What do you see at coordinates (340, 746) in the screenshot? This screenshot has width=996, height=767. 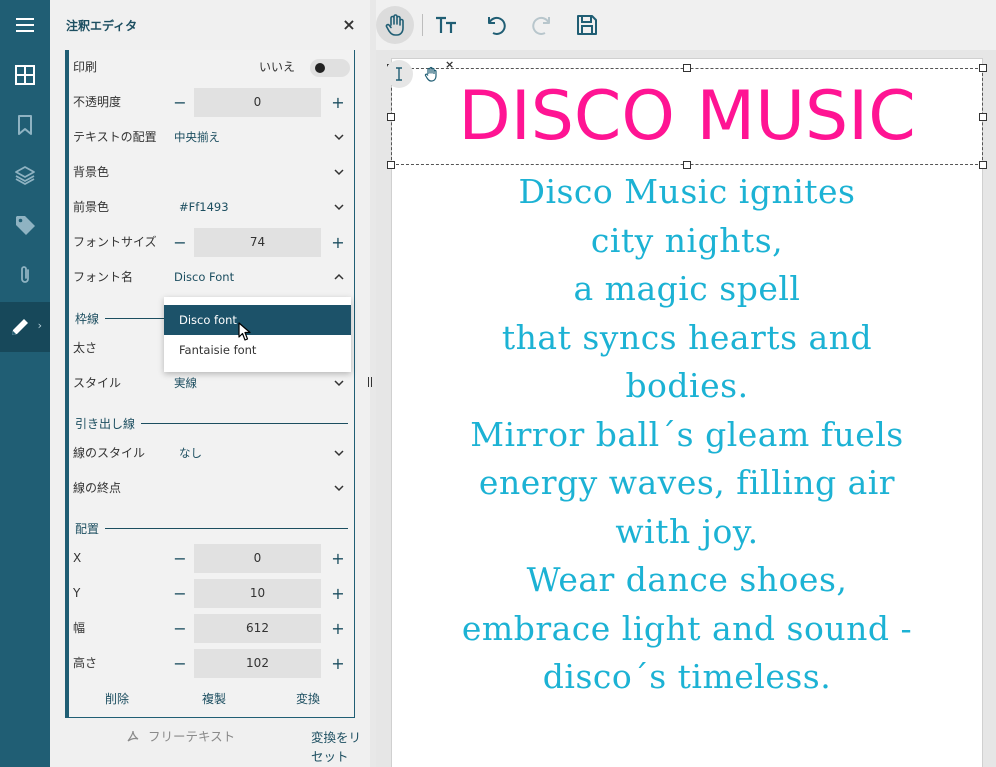 I see `reset-transform-link: 変換をリセット` at bounding box center [340, 746].